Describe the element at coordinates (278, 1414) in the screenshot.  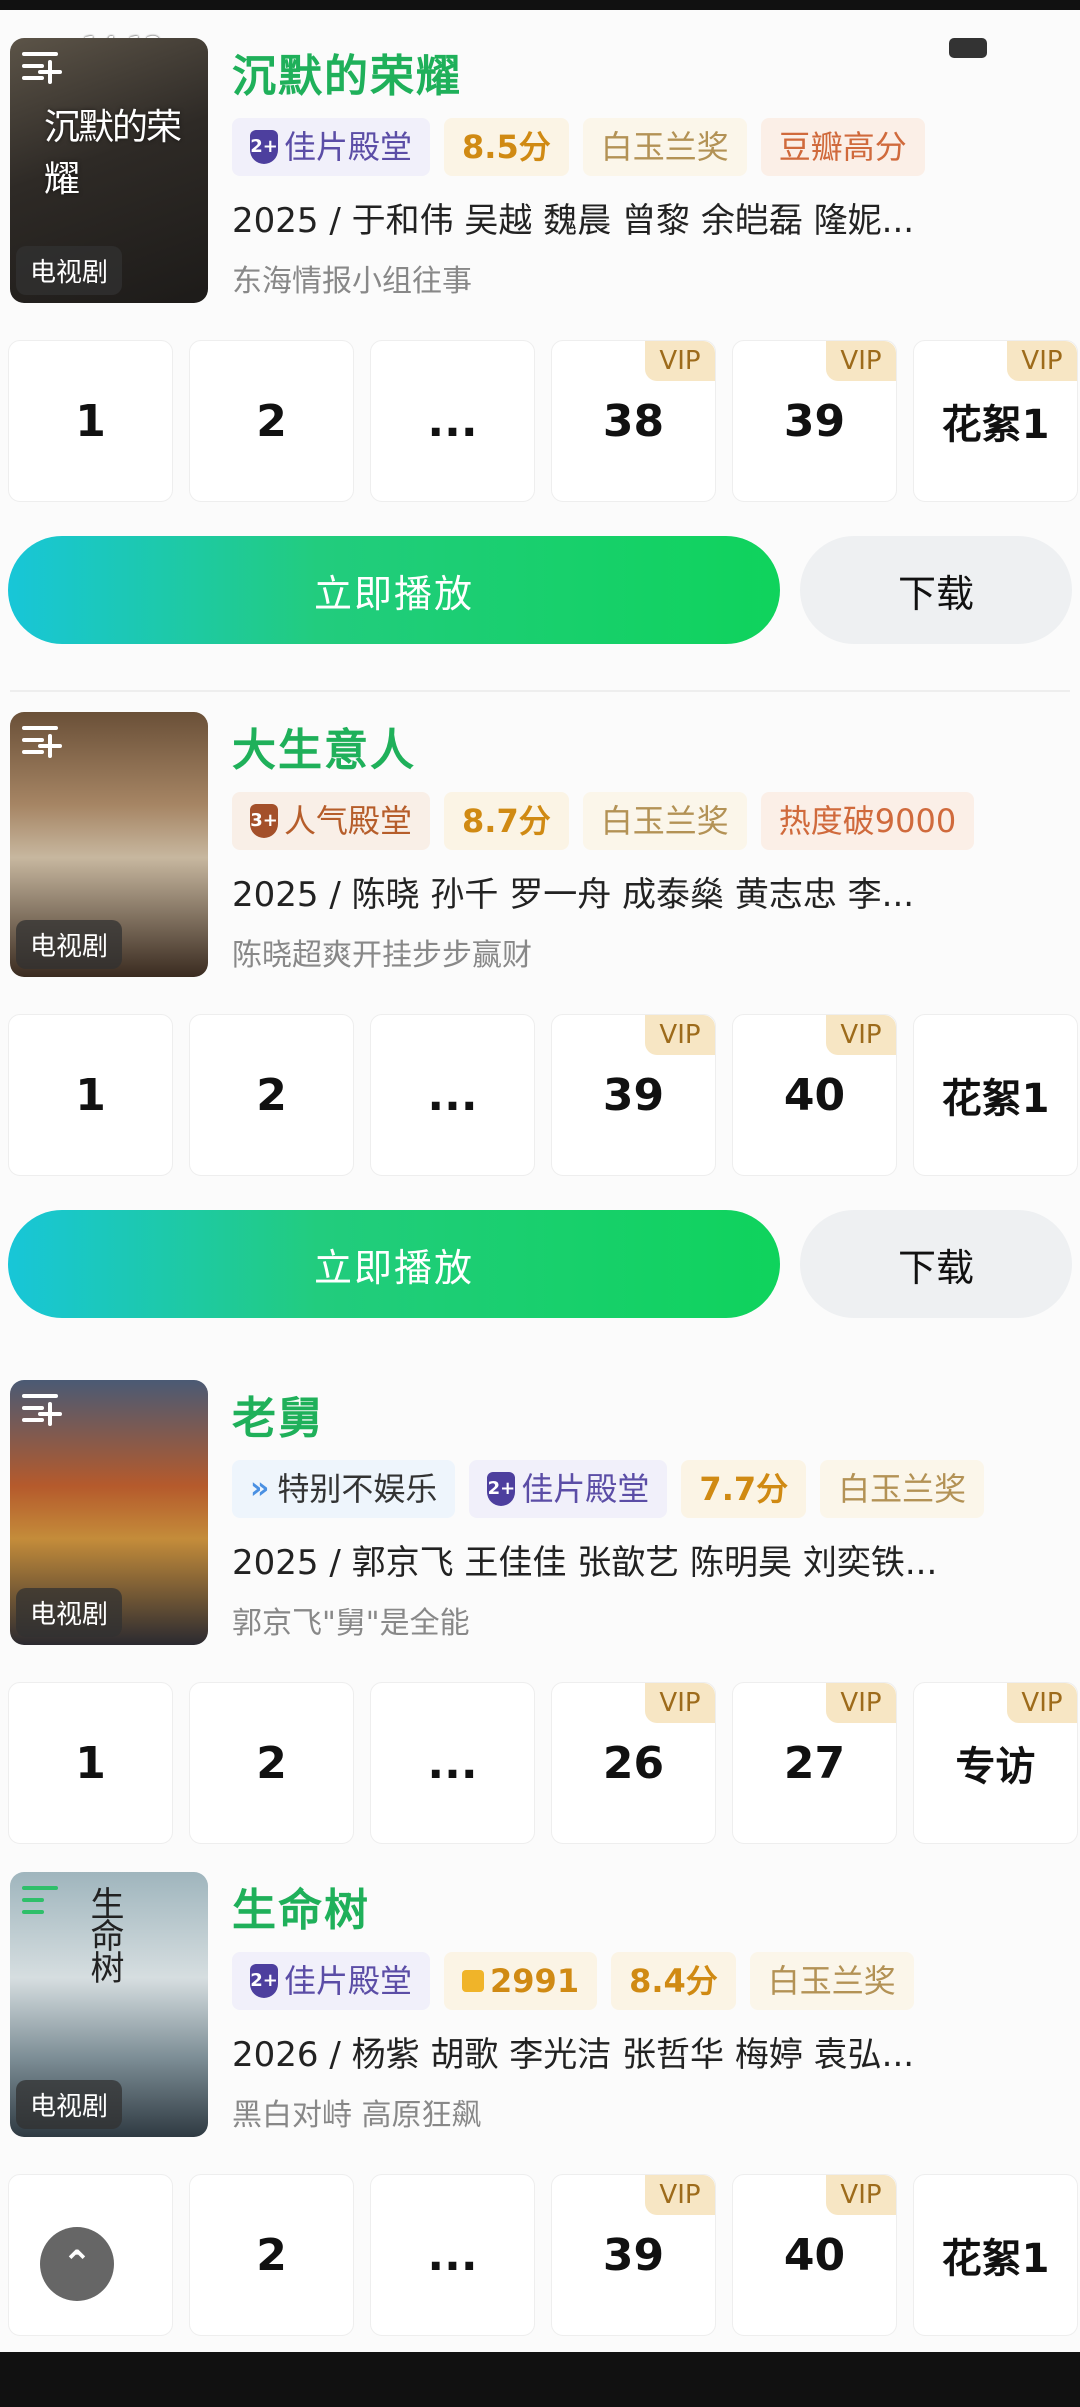
I see `show-title: 老舅` at that location.